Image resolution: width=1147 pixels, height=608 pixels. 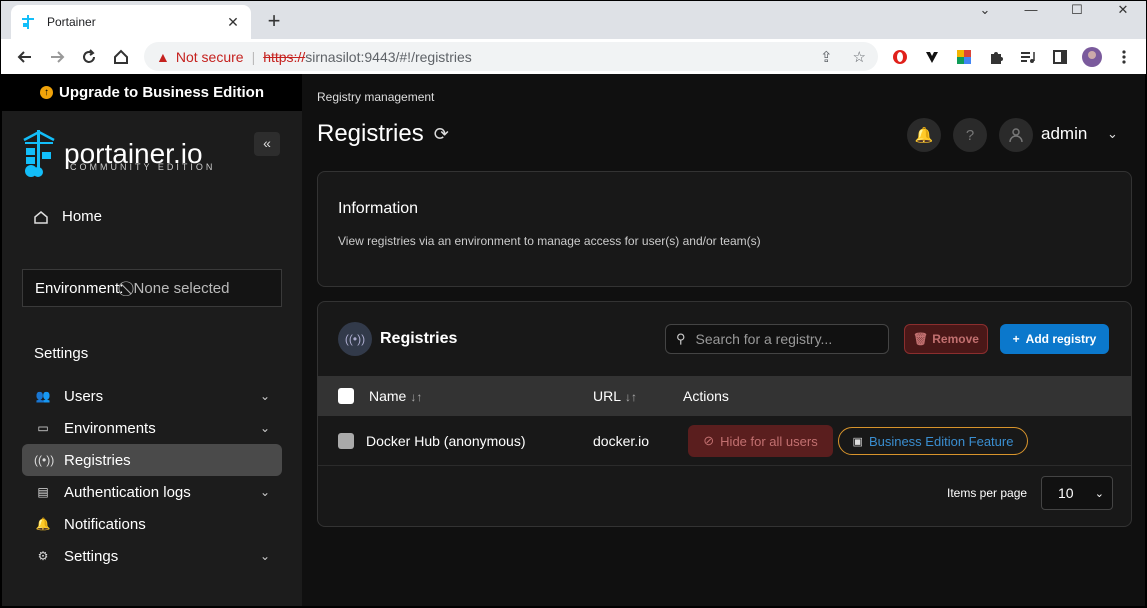 I want to click on hide-label: Hide for all users, so click(x=769, y=441).